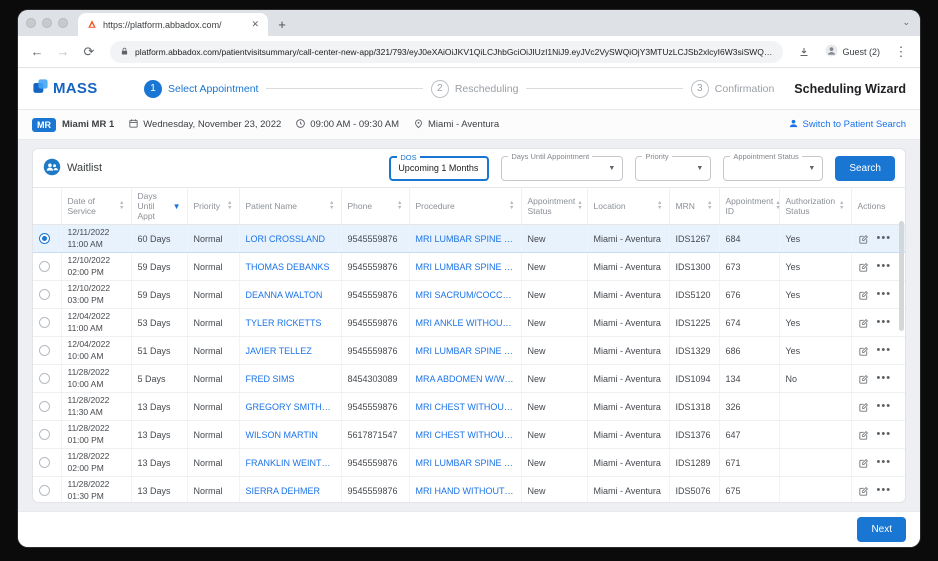  Describe the element at coordinates (63, 52) in the screenshot. I see `forward-icon: →` at that location.